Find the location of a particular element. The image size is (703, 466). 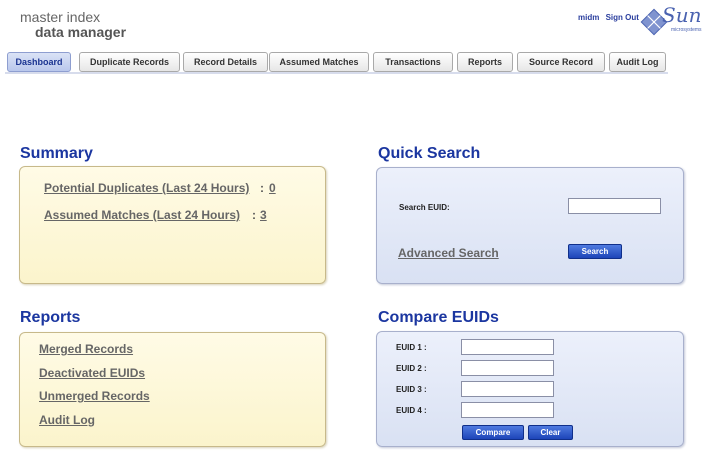

tab-source-record: Source Record is located at coordinates (561, 62).